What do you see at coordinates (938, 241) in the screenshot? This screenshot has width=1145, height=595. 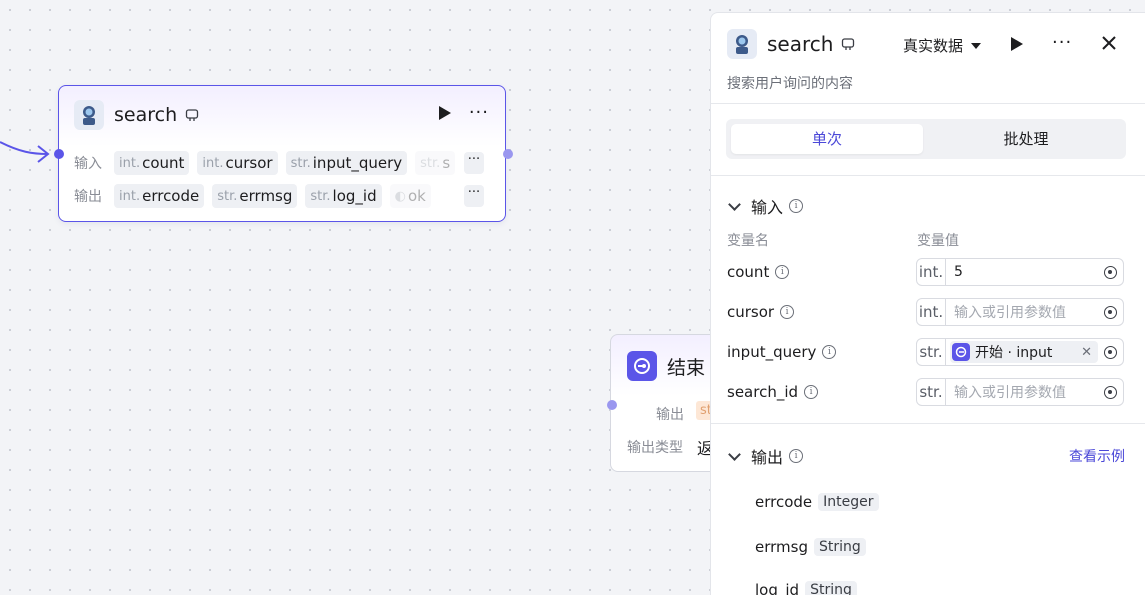 I see `col-var-value: 变量值` at bounding box center [938, 241].